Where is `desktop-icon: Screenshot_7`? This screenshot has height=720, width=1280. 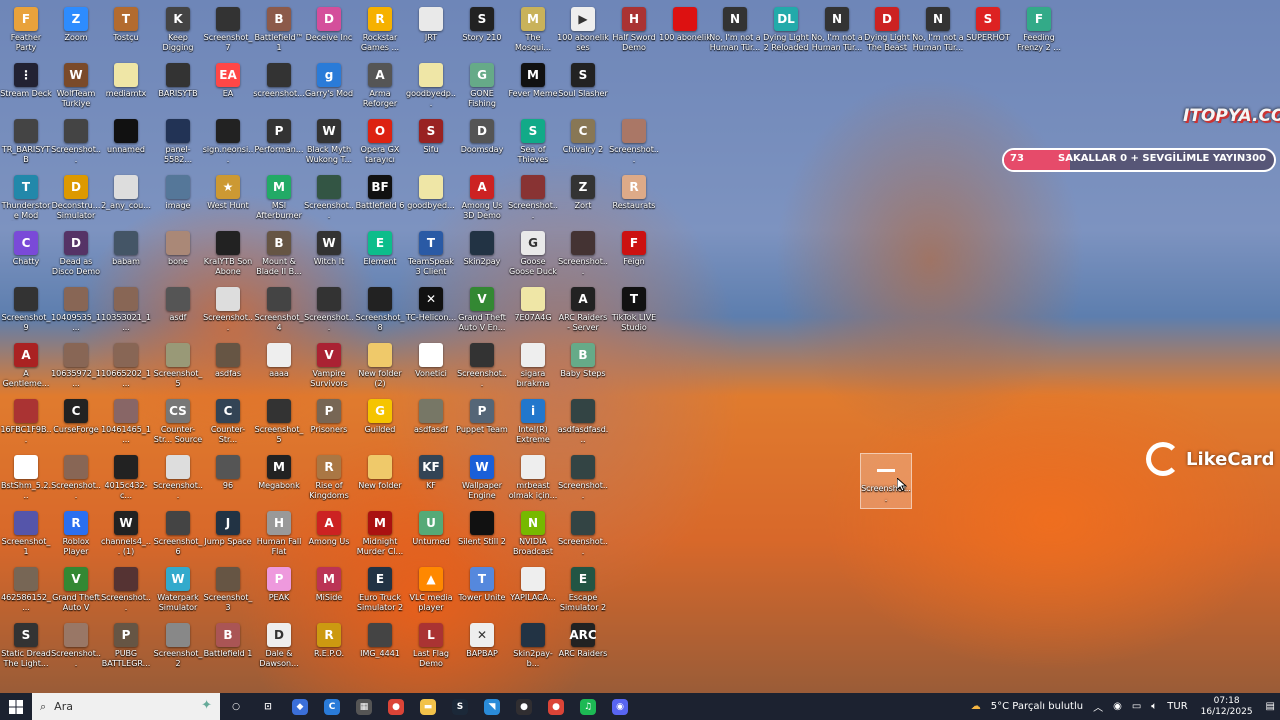
desktop-icon: Screenshot_7 is located at coordinates (228, 31).